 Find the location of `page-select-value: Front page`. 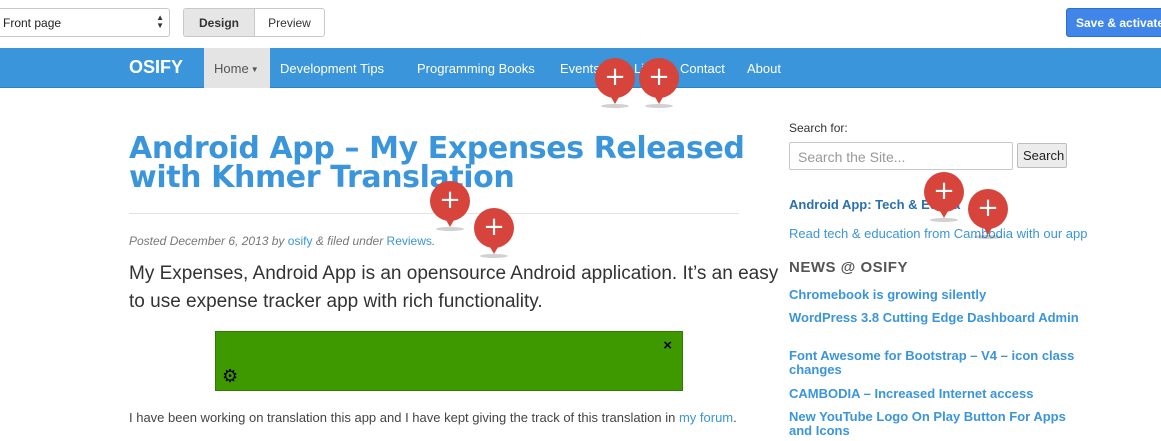

page-select-value: Front page is located at coordinates (32, 23).